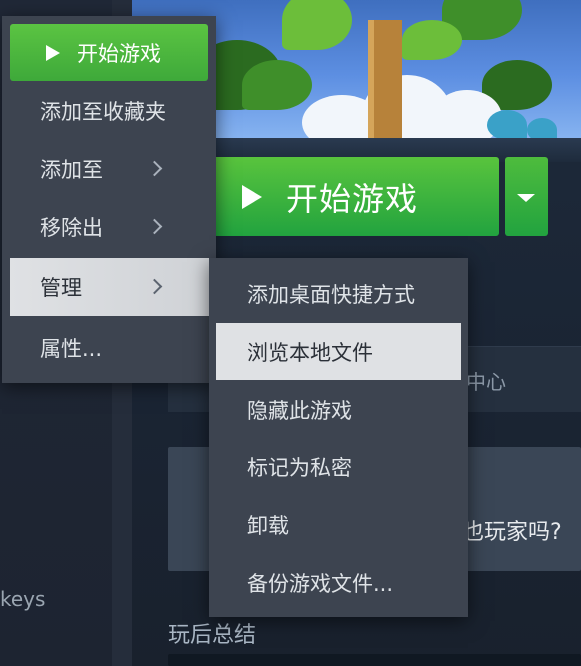 The width and height of the screenshot is (581, 666). Describe the element at coordinates (268, 526) in the screenshot. I see `menu-item-label: 卸载` at that location.